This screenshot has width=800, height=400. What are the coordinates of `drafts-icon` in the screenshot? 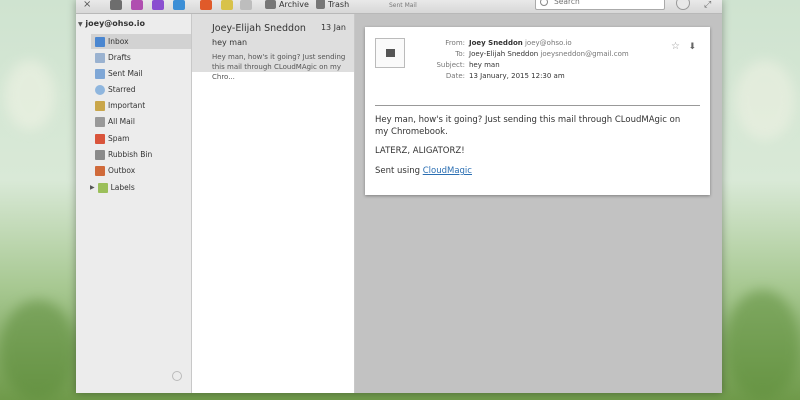 It's located at (100, 57).